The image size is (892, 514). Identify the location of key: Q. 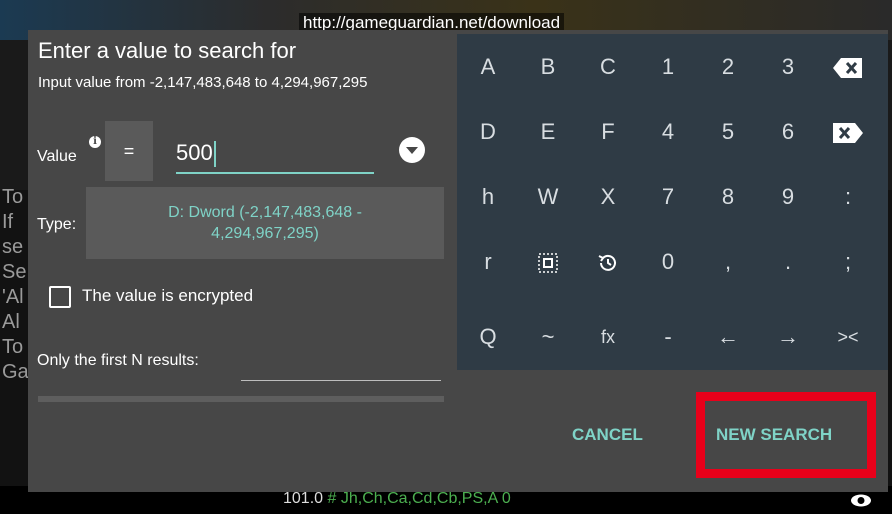
(488, 337).